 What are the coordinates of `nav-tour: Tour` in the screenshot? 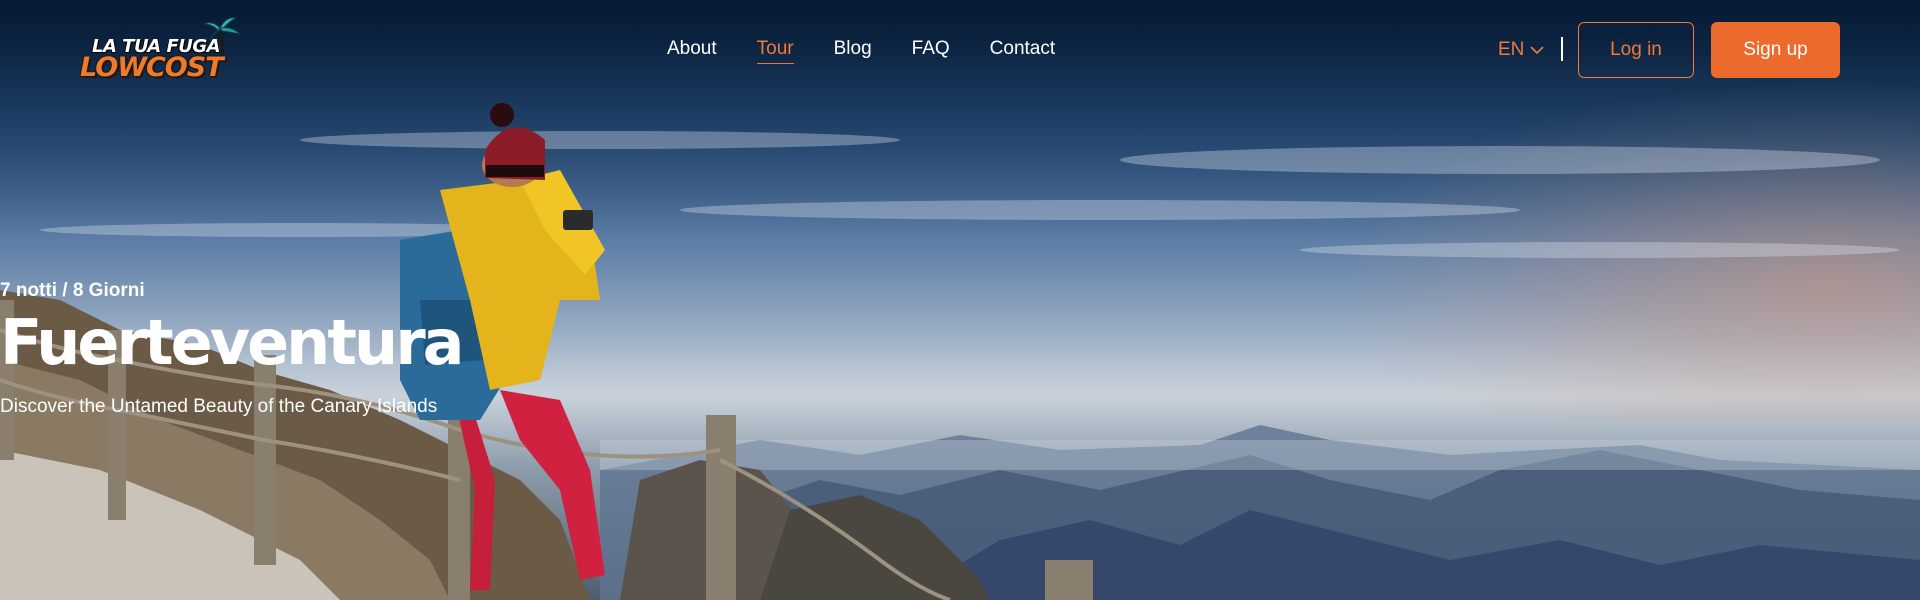 It's located at (775, 51).